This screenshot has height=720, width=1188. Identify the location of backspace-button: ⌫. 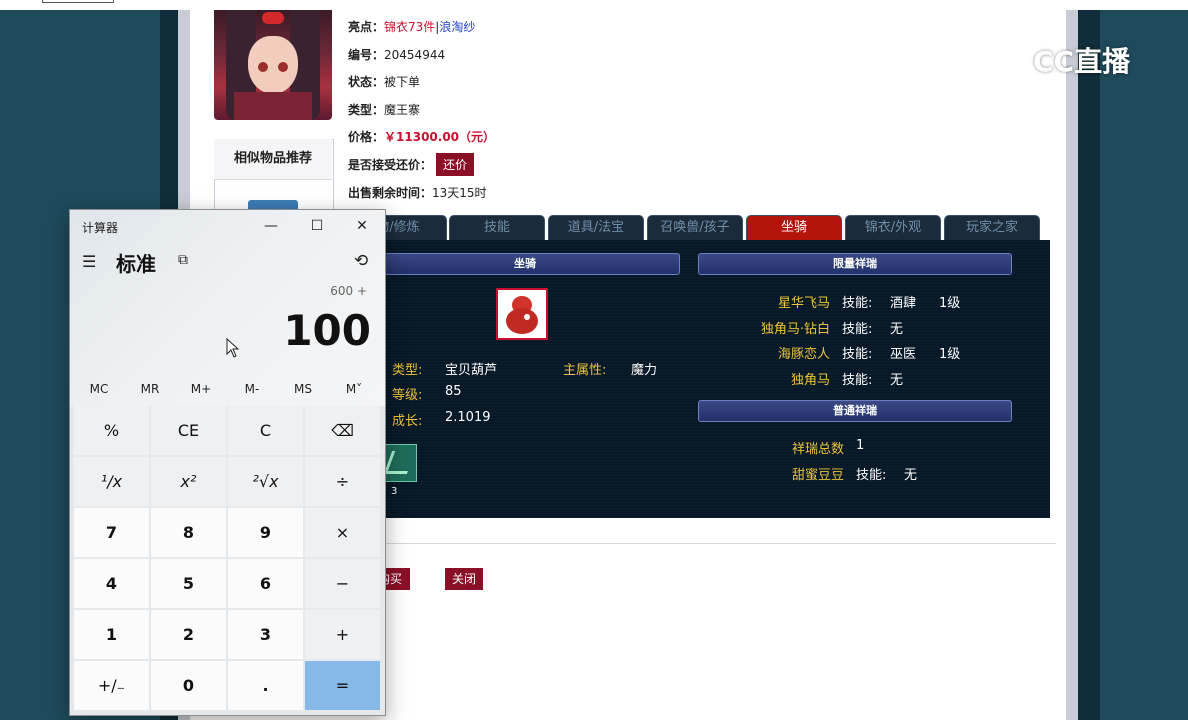
(342, 430).